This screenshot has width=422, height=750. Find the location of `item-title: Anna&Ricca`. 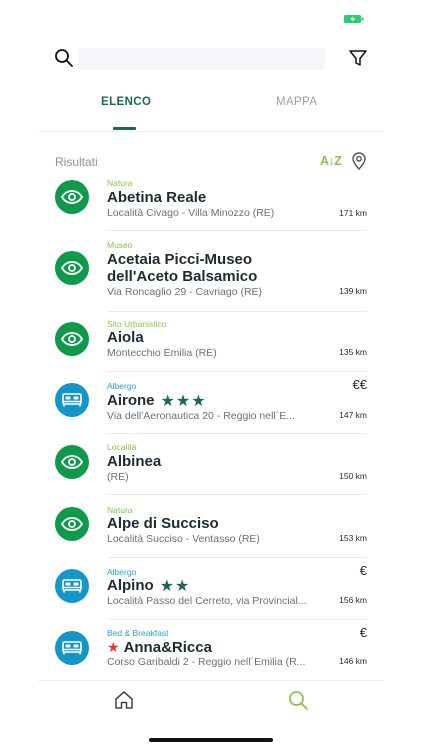

item-title: Anna&Ricca is located at coordinates (167, 647).